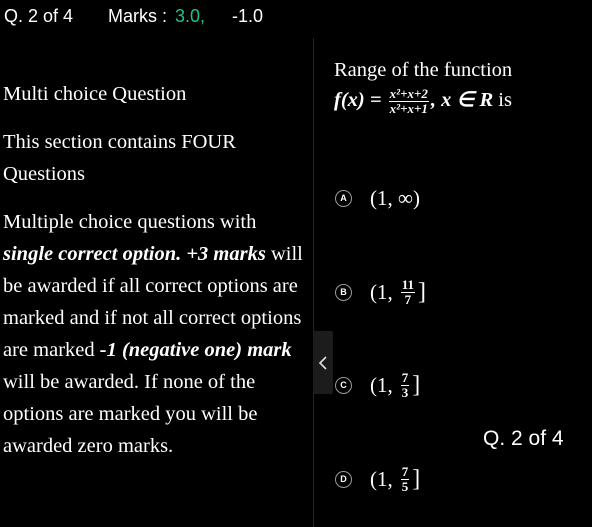 Image resolution: width=592 pixels, height=527 pixels. What do you see at coordinates (395, 478) in the screenshot?
I see `option-d-text: (1, 7 5 ]` at bounding box center [395, 478].